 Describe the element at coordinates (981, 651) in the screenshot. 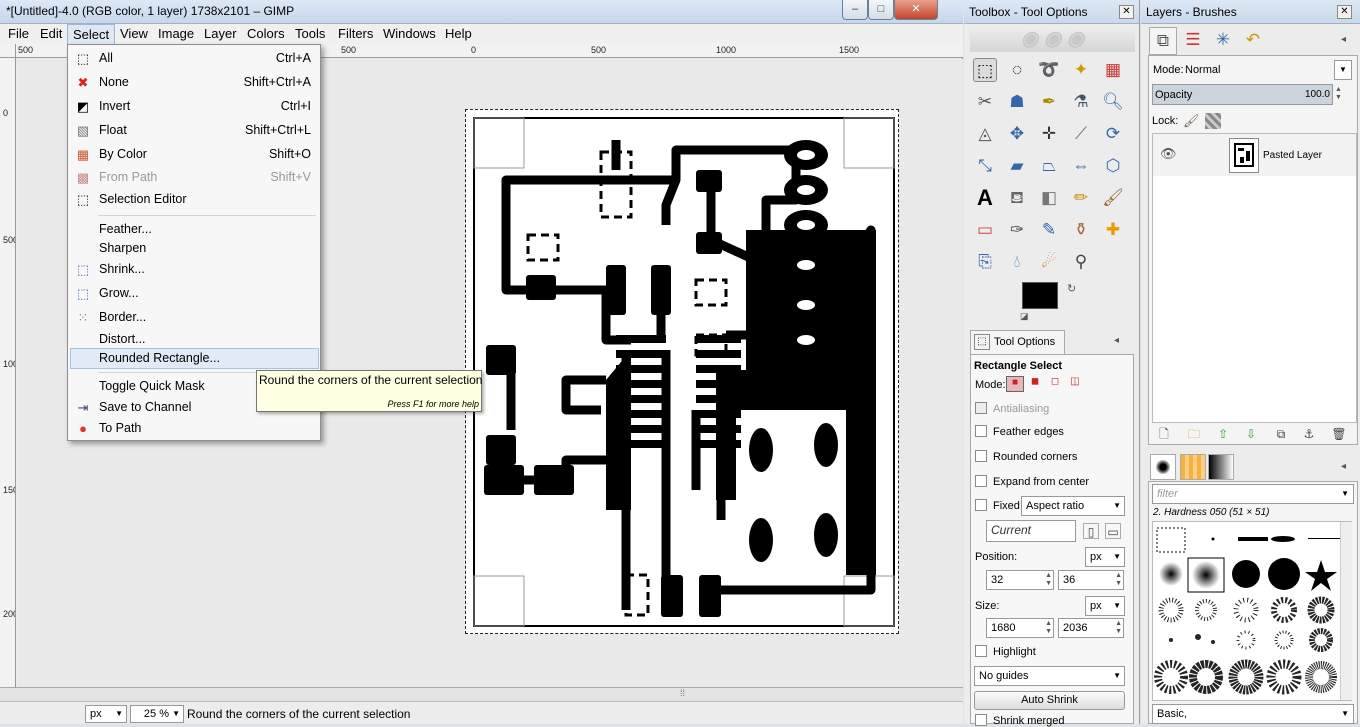

I see `highlight-checkbox` at that location.